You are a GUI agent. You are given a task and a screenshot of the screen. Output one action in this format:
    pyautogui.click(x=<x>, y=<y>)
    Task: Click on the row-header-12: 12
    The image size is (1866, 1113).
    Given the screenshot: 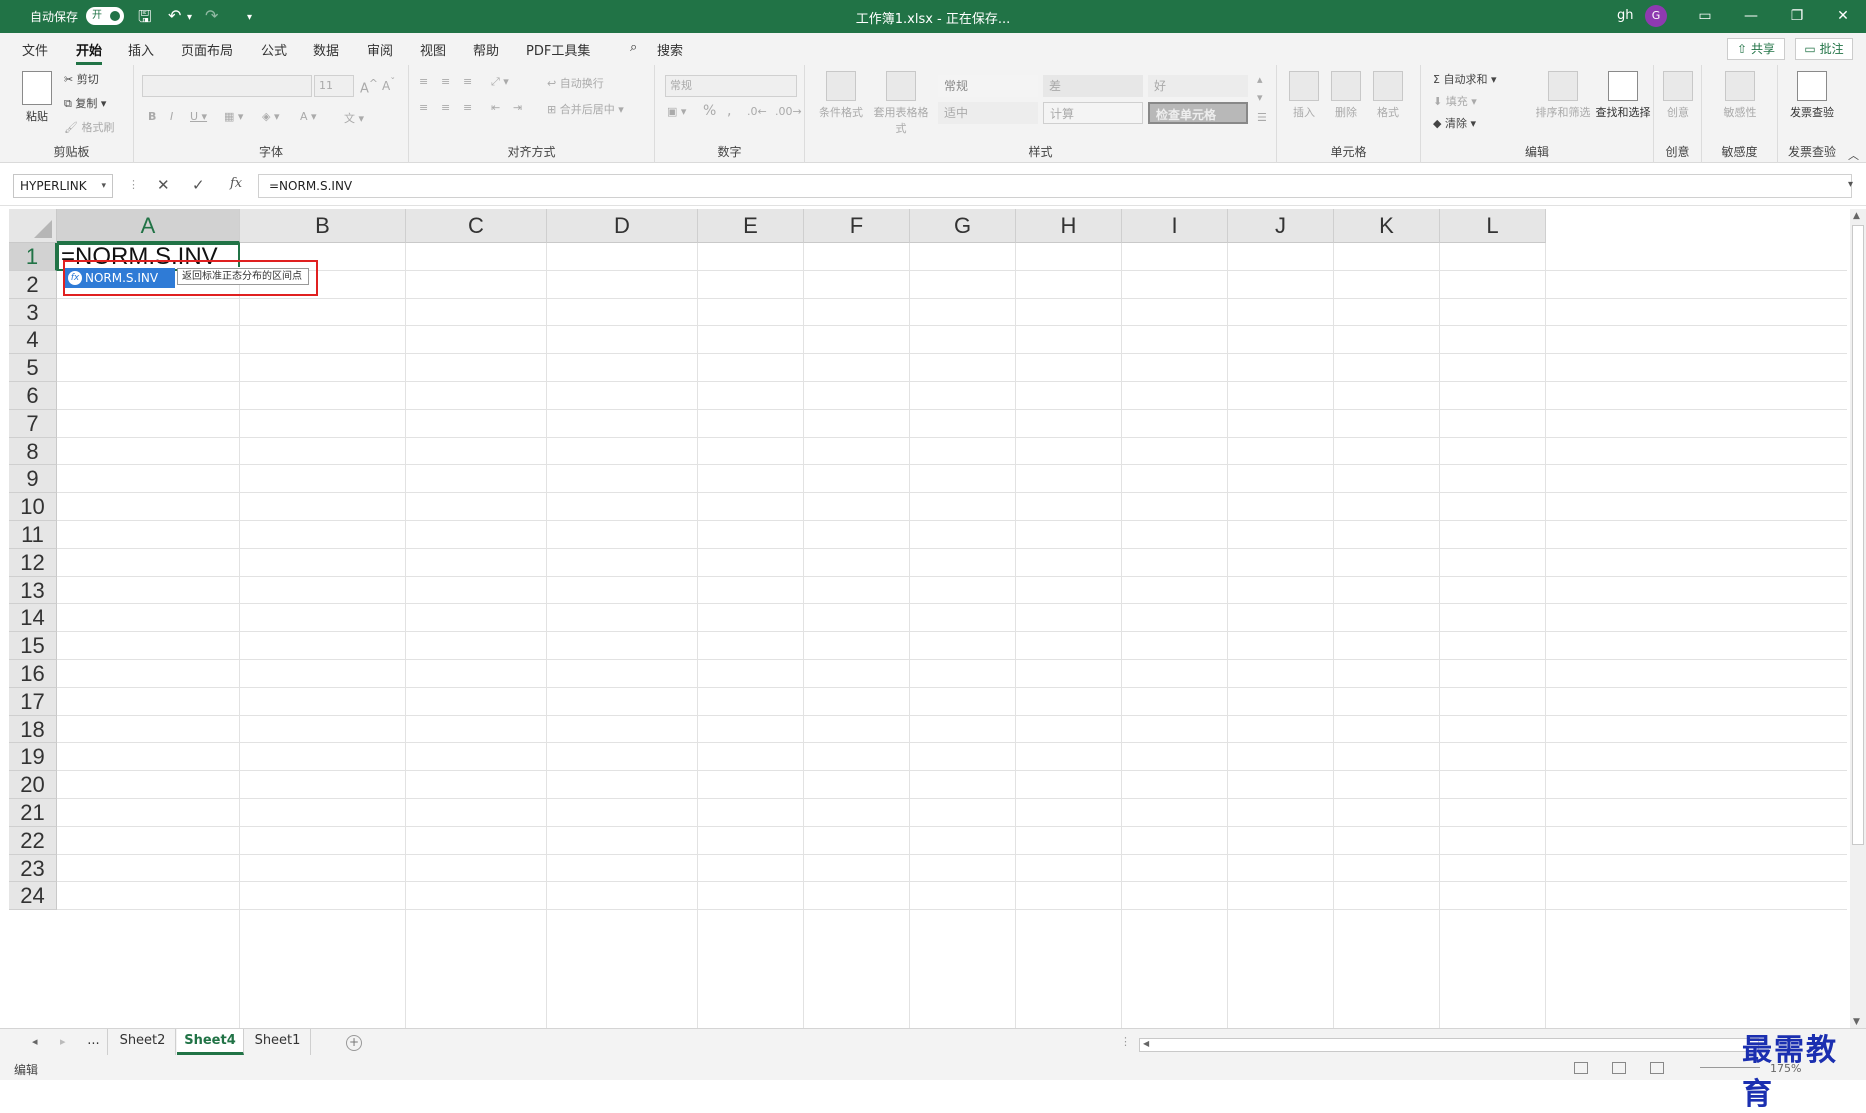 What is the action you would take?
    pyautogui.click(x=33, y=562)
    